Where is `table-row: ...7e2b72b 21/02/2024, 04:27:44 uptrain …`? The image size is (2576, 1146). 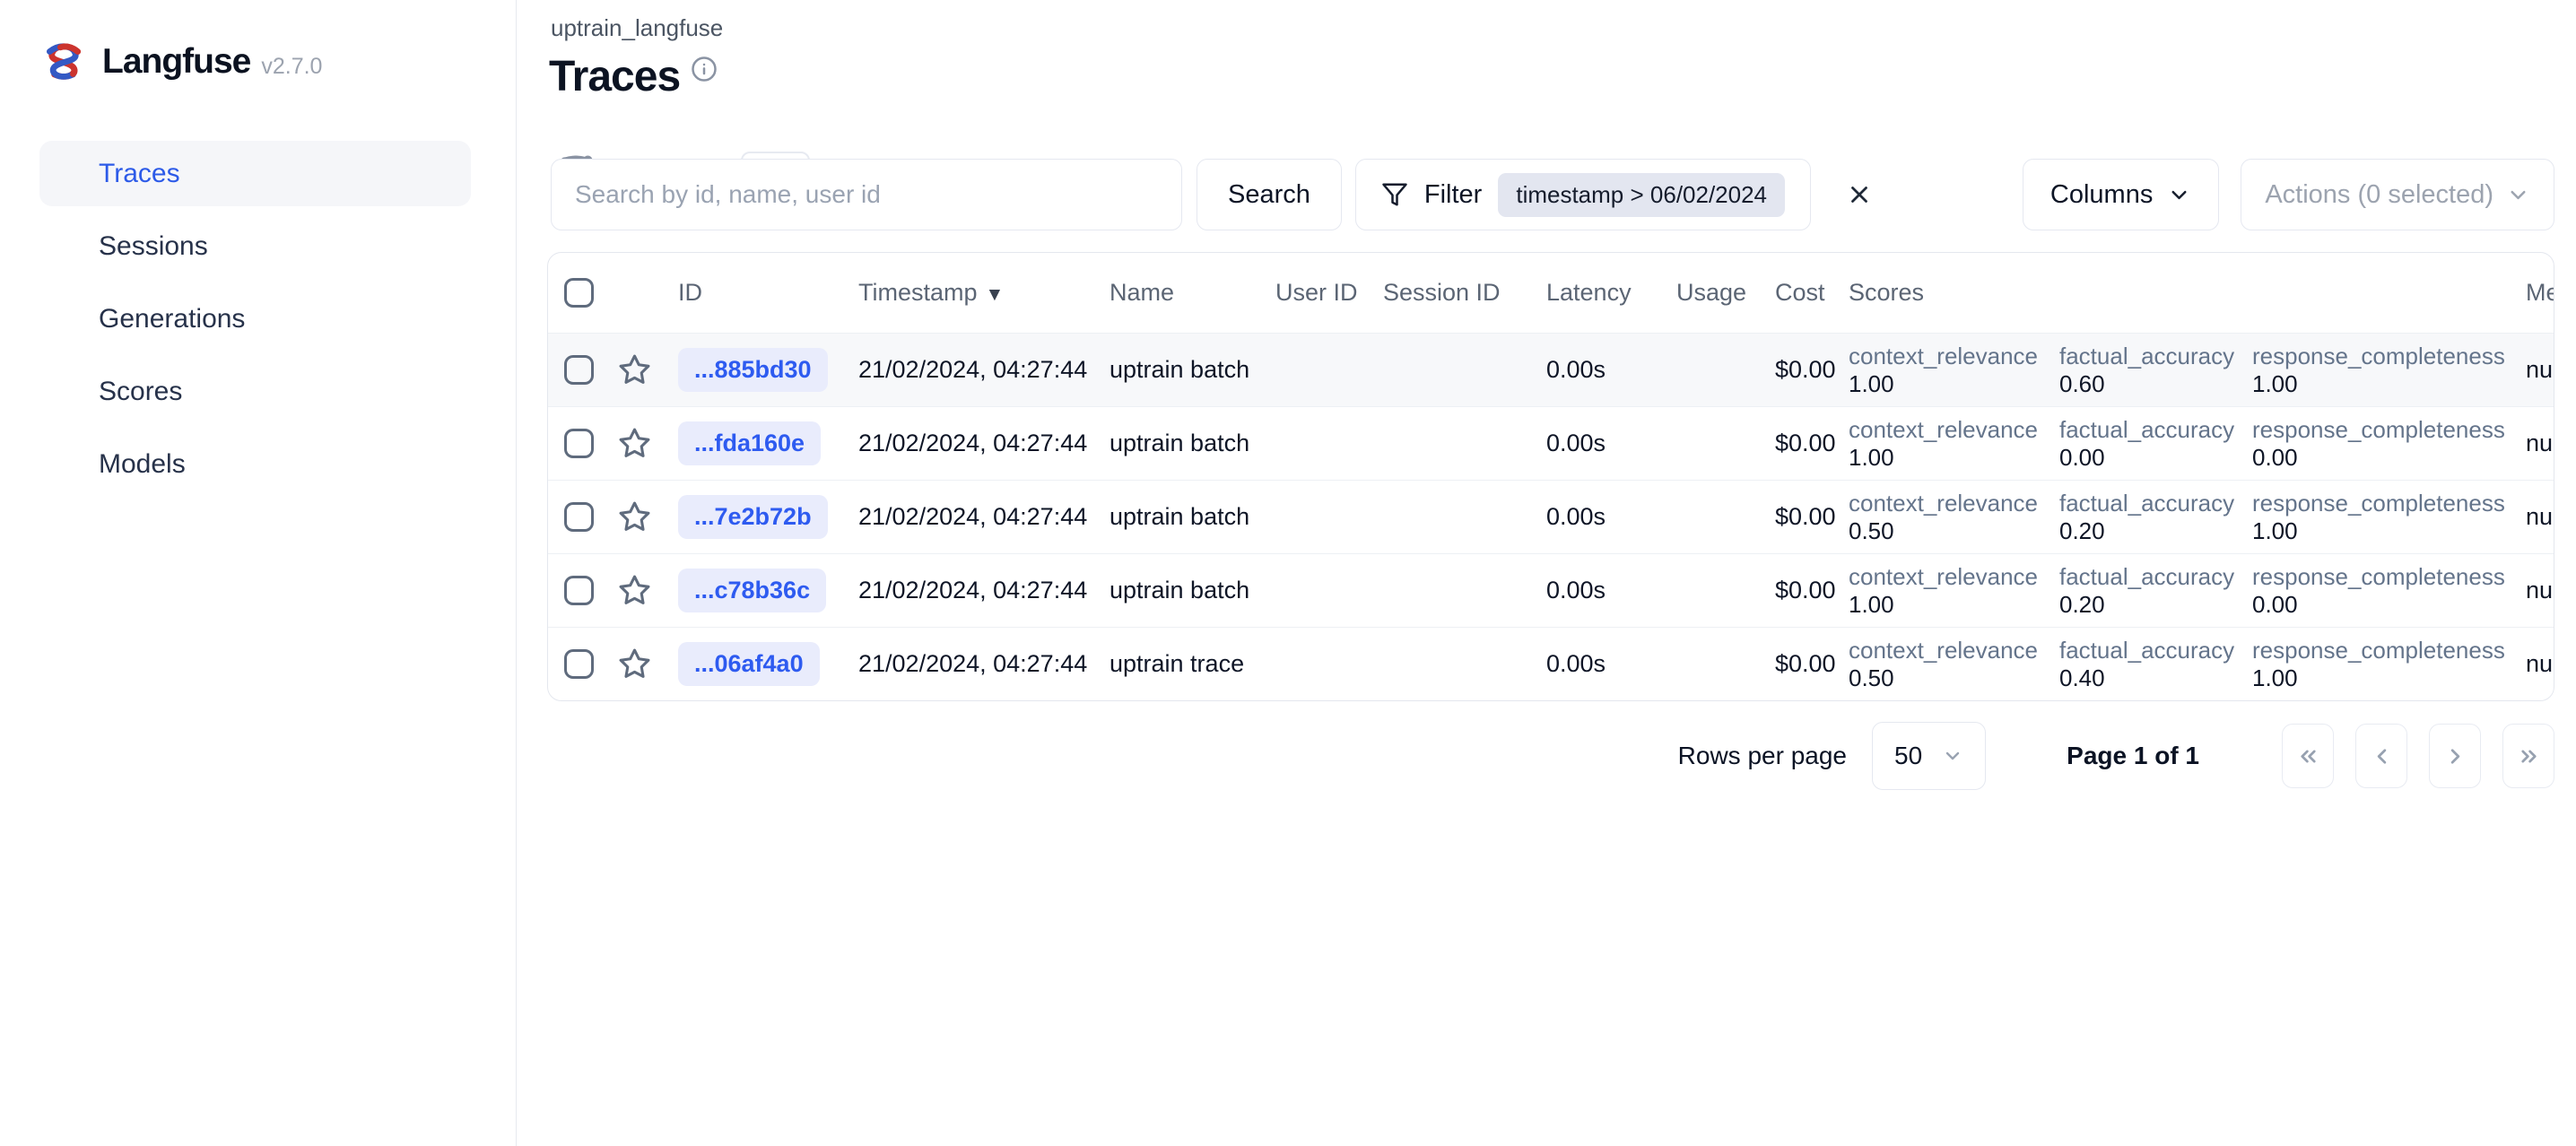 table-row: ...7e2b72b 21/02/2024, 04:27:44 uptrain … is located at coordinates (1551, 516).